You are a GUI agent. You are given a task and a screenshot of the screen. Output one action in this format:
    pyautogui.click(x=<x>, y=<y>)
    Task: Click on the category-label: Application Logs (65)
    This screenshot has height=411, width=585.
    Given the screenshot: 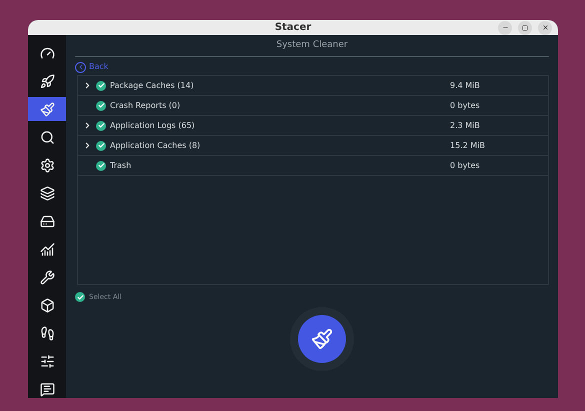 What is the action you would take?
    pyautogui.click(x=153, y=126)
    